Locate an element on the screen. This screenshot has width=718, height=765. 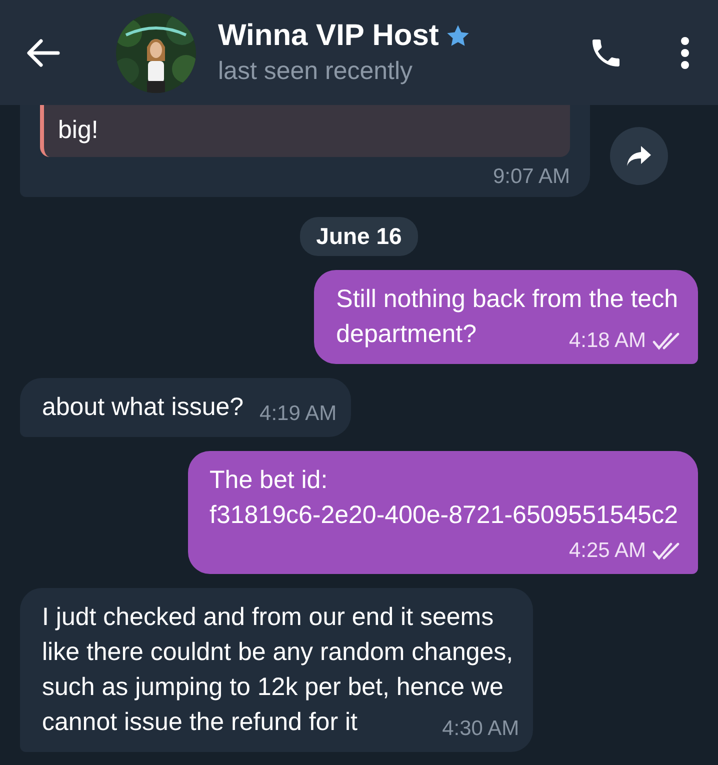
contact-name: Winna VIP Host is located at coordinates (328, 36).